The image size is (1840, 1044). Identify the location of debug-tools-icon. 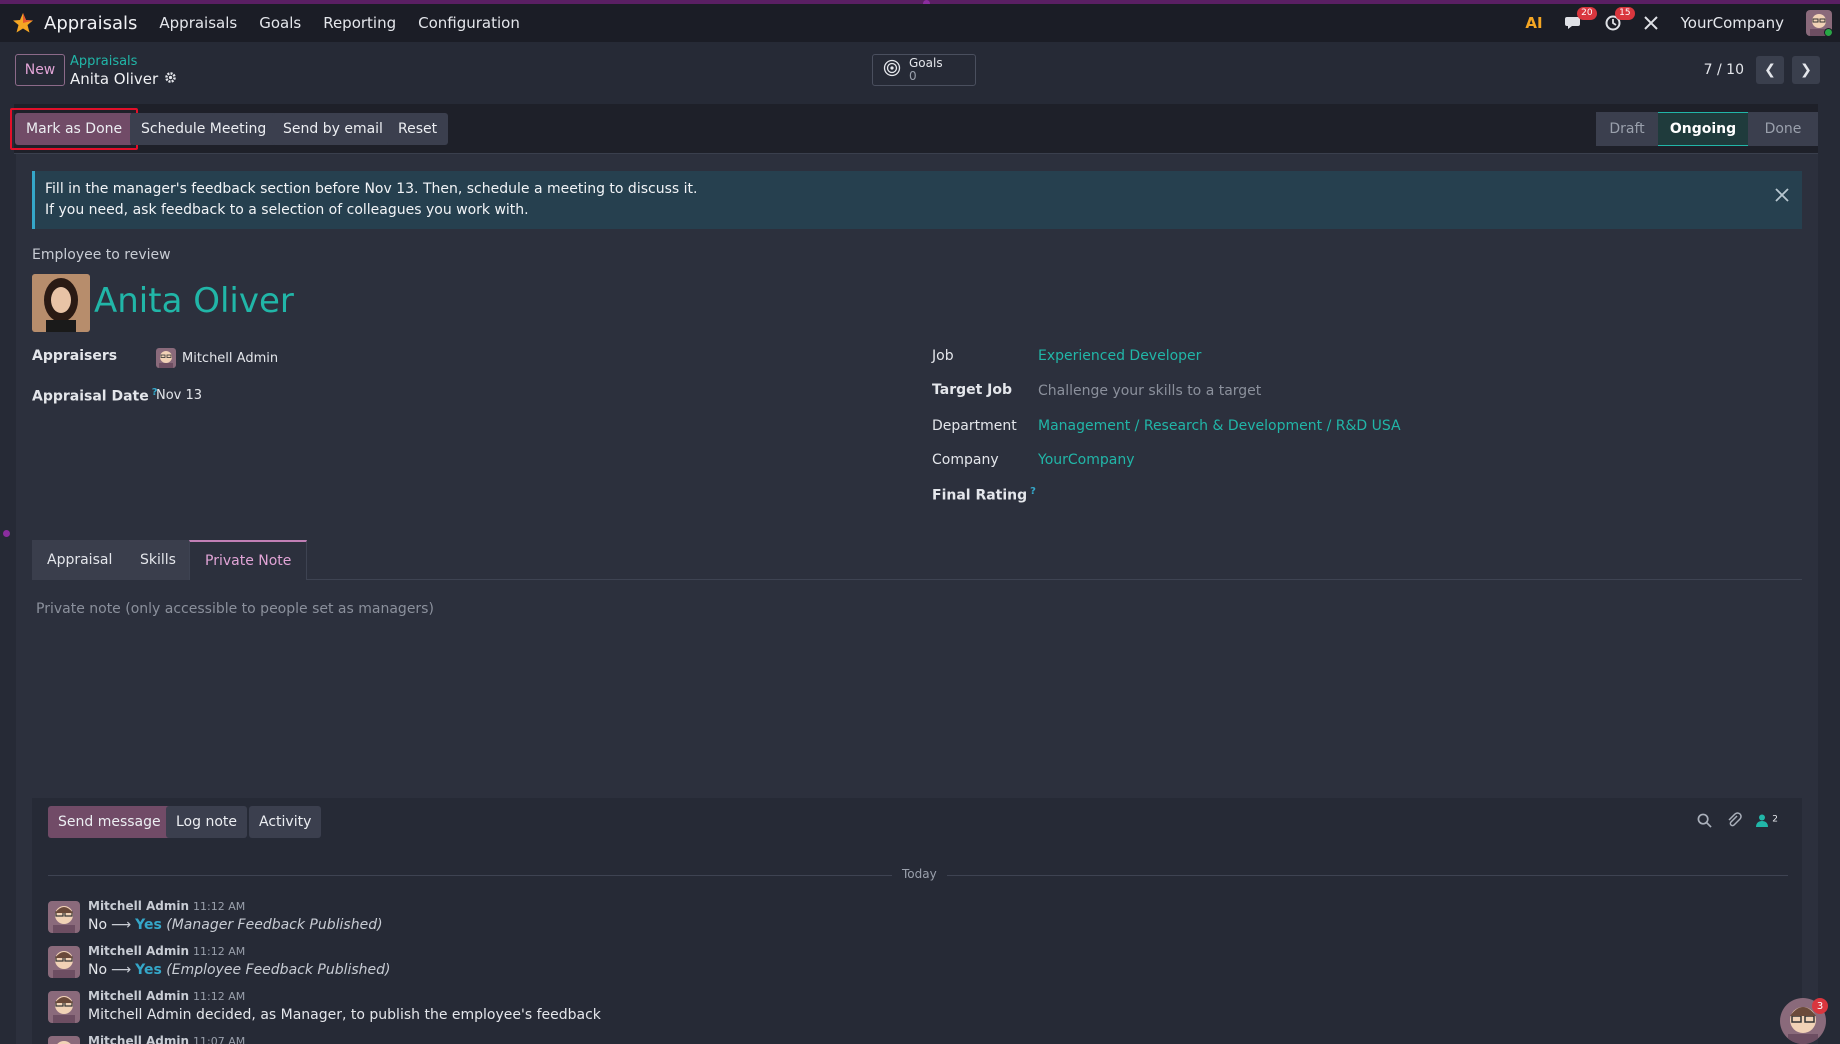
(1651, 23).